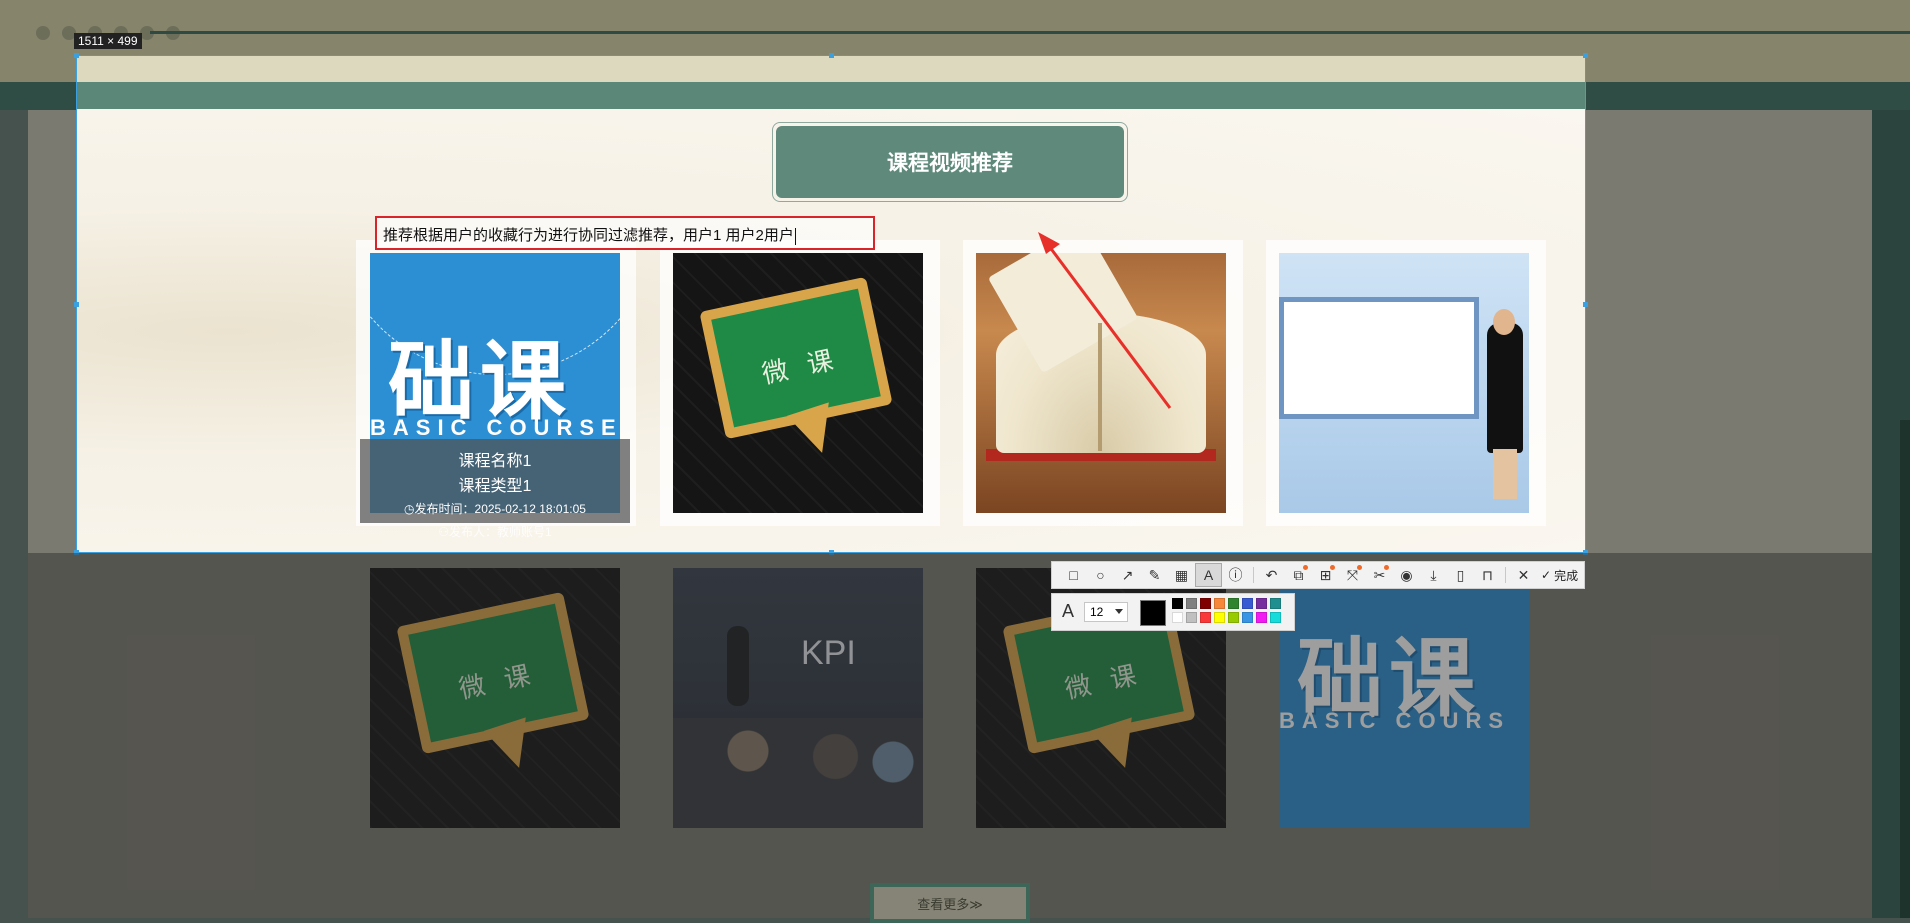 Image resolution: width=1910 pixels, height=923 pixels. I want to click on undo-icon: ↶, so click(1271, 575).